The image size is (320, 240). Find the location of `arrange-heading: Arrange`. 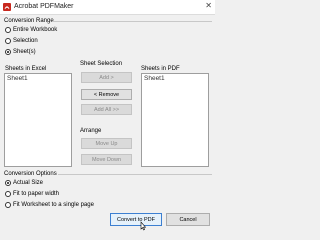

arrange-heading: Arrange is located at coordinates (91, 131).